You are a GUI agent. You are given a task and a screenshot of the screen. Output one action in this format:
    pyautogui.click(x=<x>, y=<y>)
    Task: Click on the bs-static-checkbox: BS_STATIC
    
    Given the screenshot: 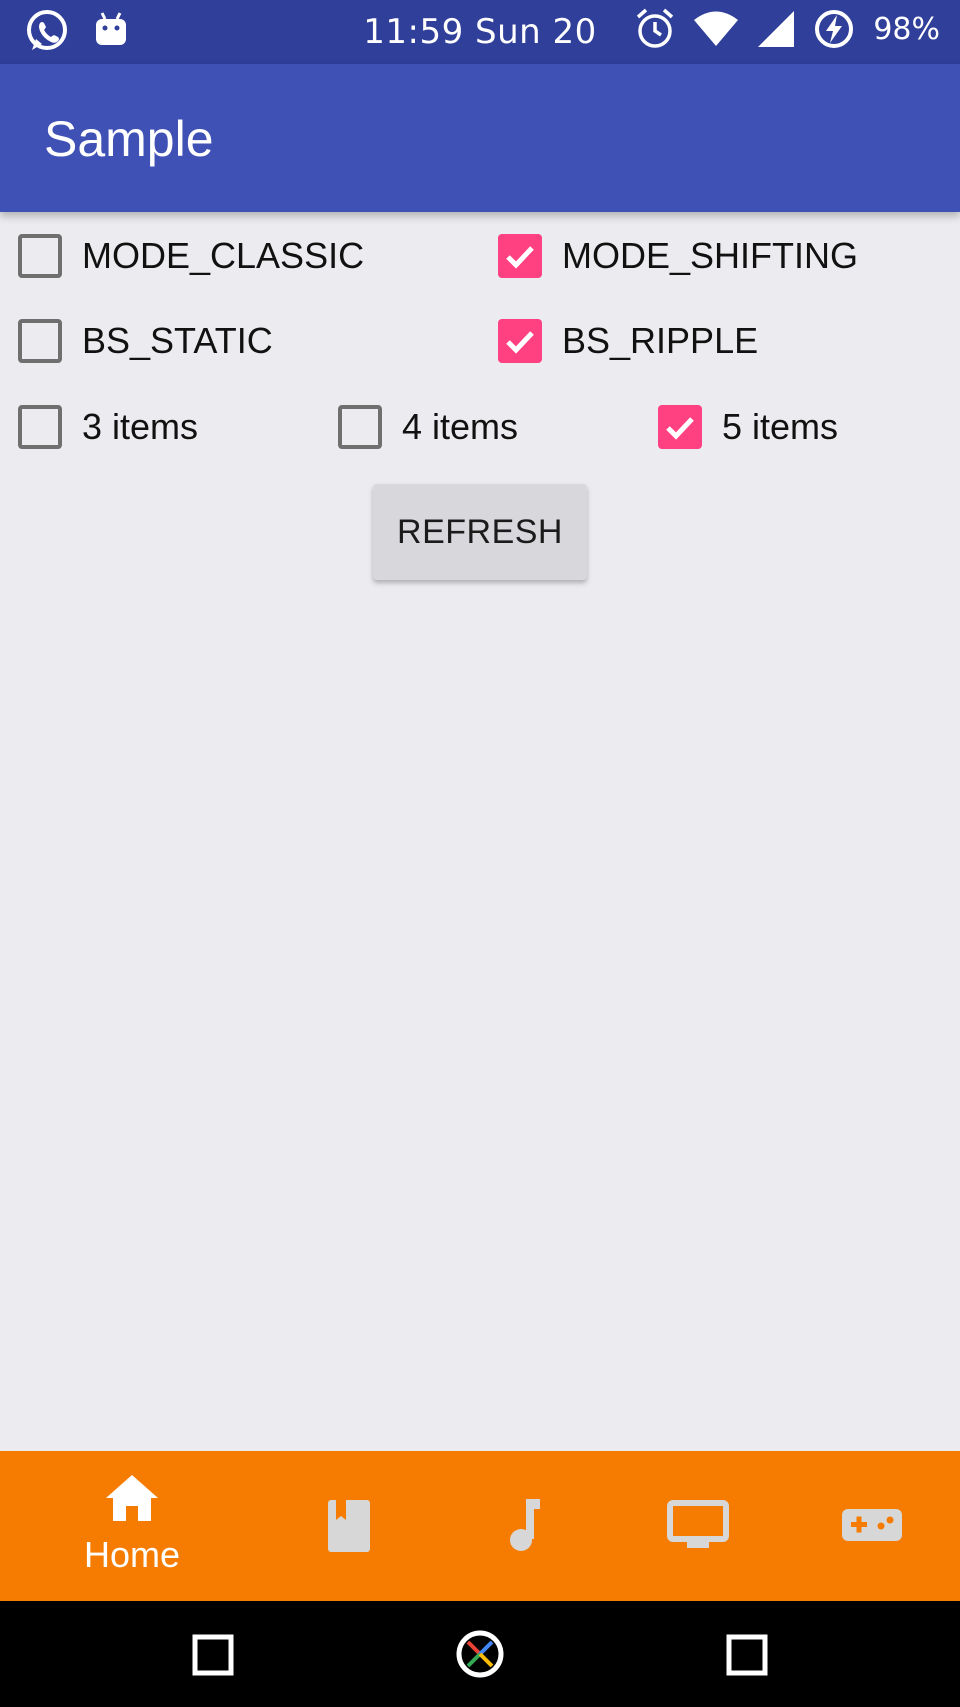 What is the action you would take?
    pyautogui.click(x=145, y=341)
    